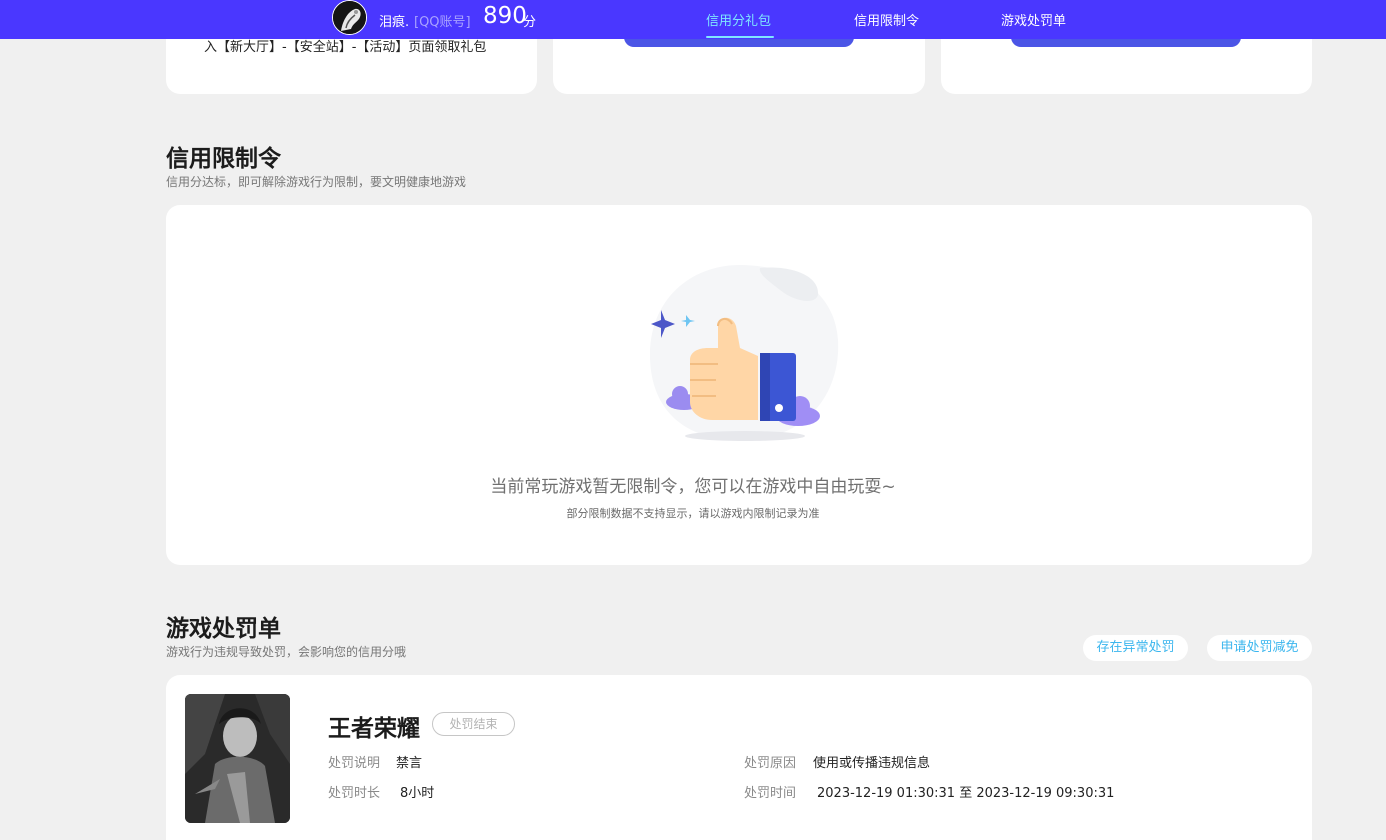 The height and width of the screenshot is (840, 1386). What do you see at coordinates (872, 763) in the screenshot?
I see `reason-value: 使用或传播违规信息` at bounding box center [872, 763].